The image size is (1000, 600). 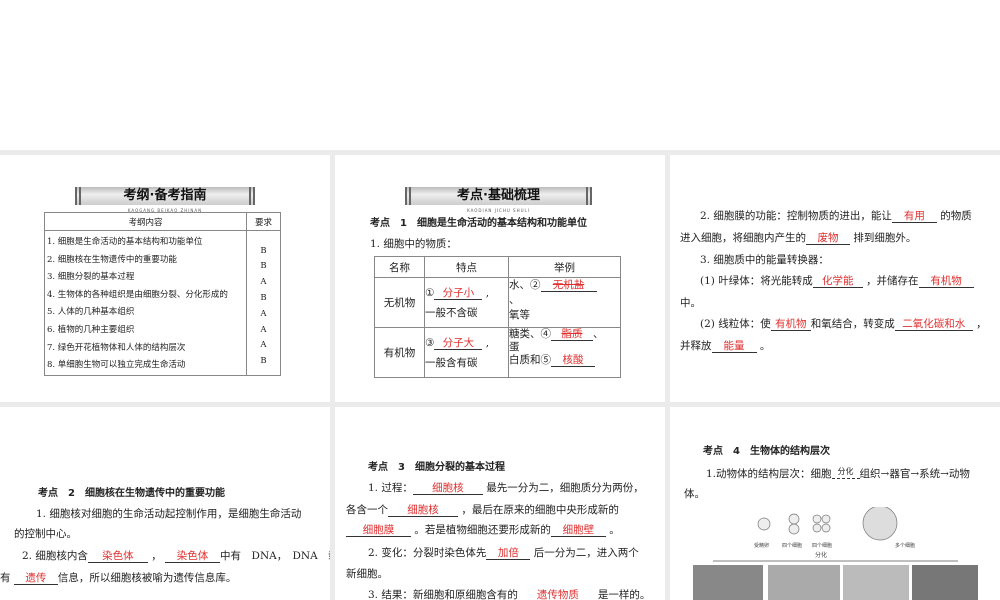 I want to click on text: 信息，所以细胞核被喻为遗传信息库。, so click(x=147, y=578).